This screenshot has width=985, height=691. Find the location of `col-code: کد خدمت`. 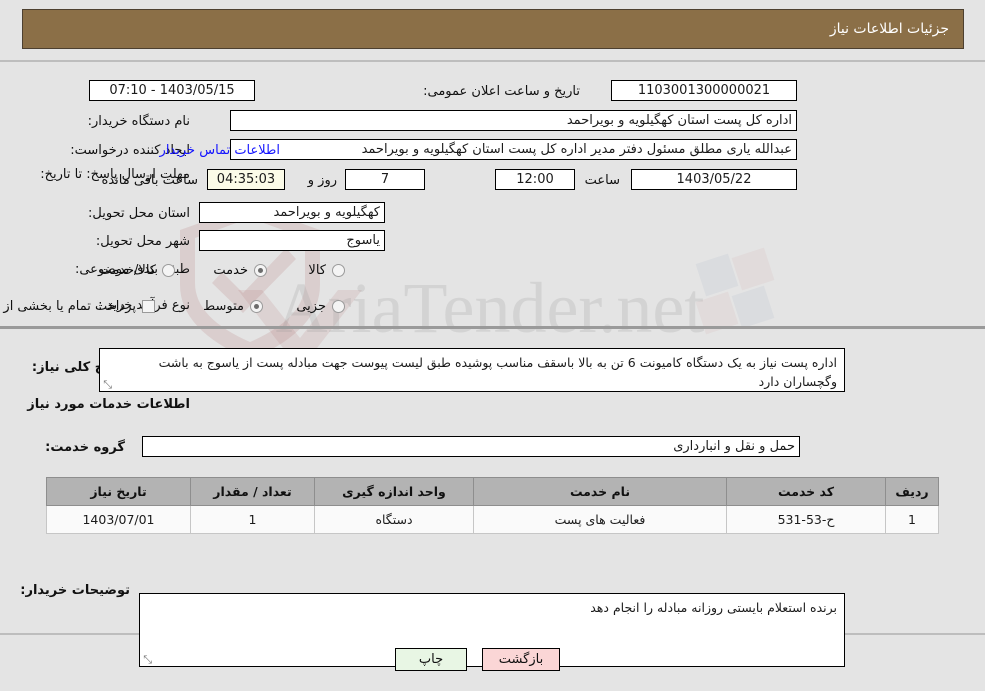

col-code: کد خدمت is located at coordinates (806, 491).